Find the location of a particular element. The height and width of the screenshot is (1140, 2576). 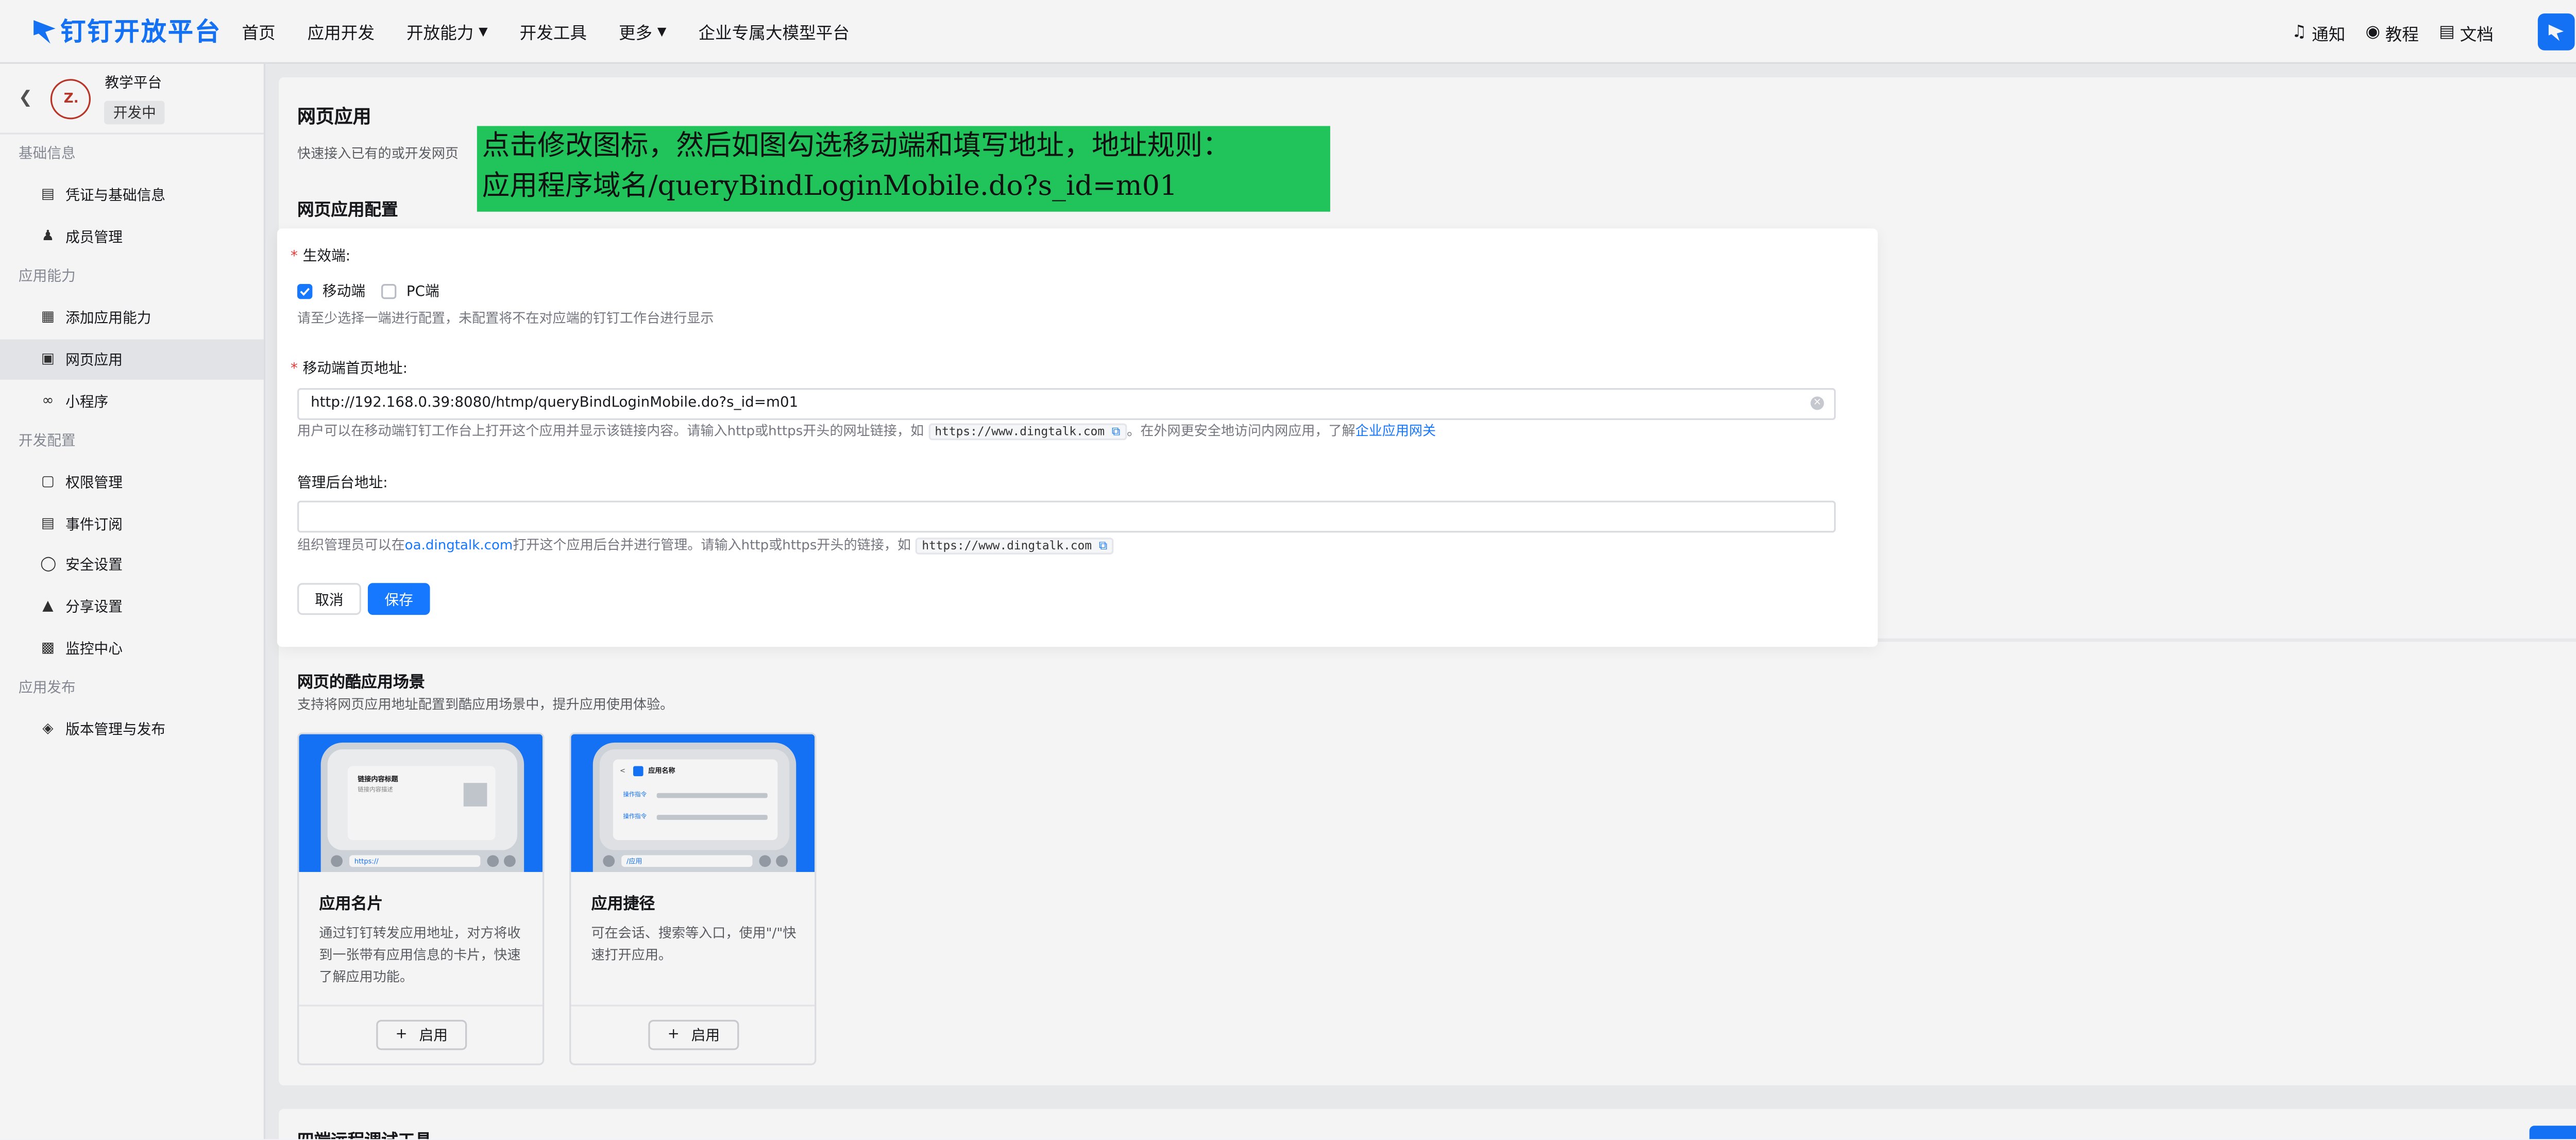

link-preview-desc: 链接内容描述 is located at coordinates (376, 789).